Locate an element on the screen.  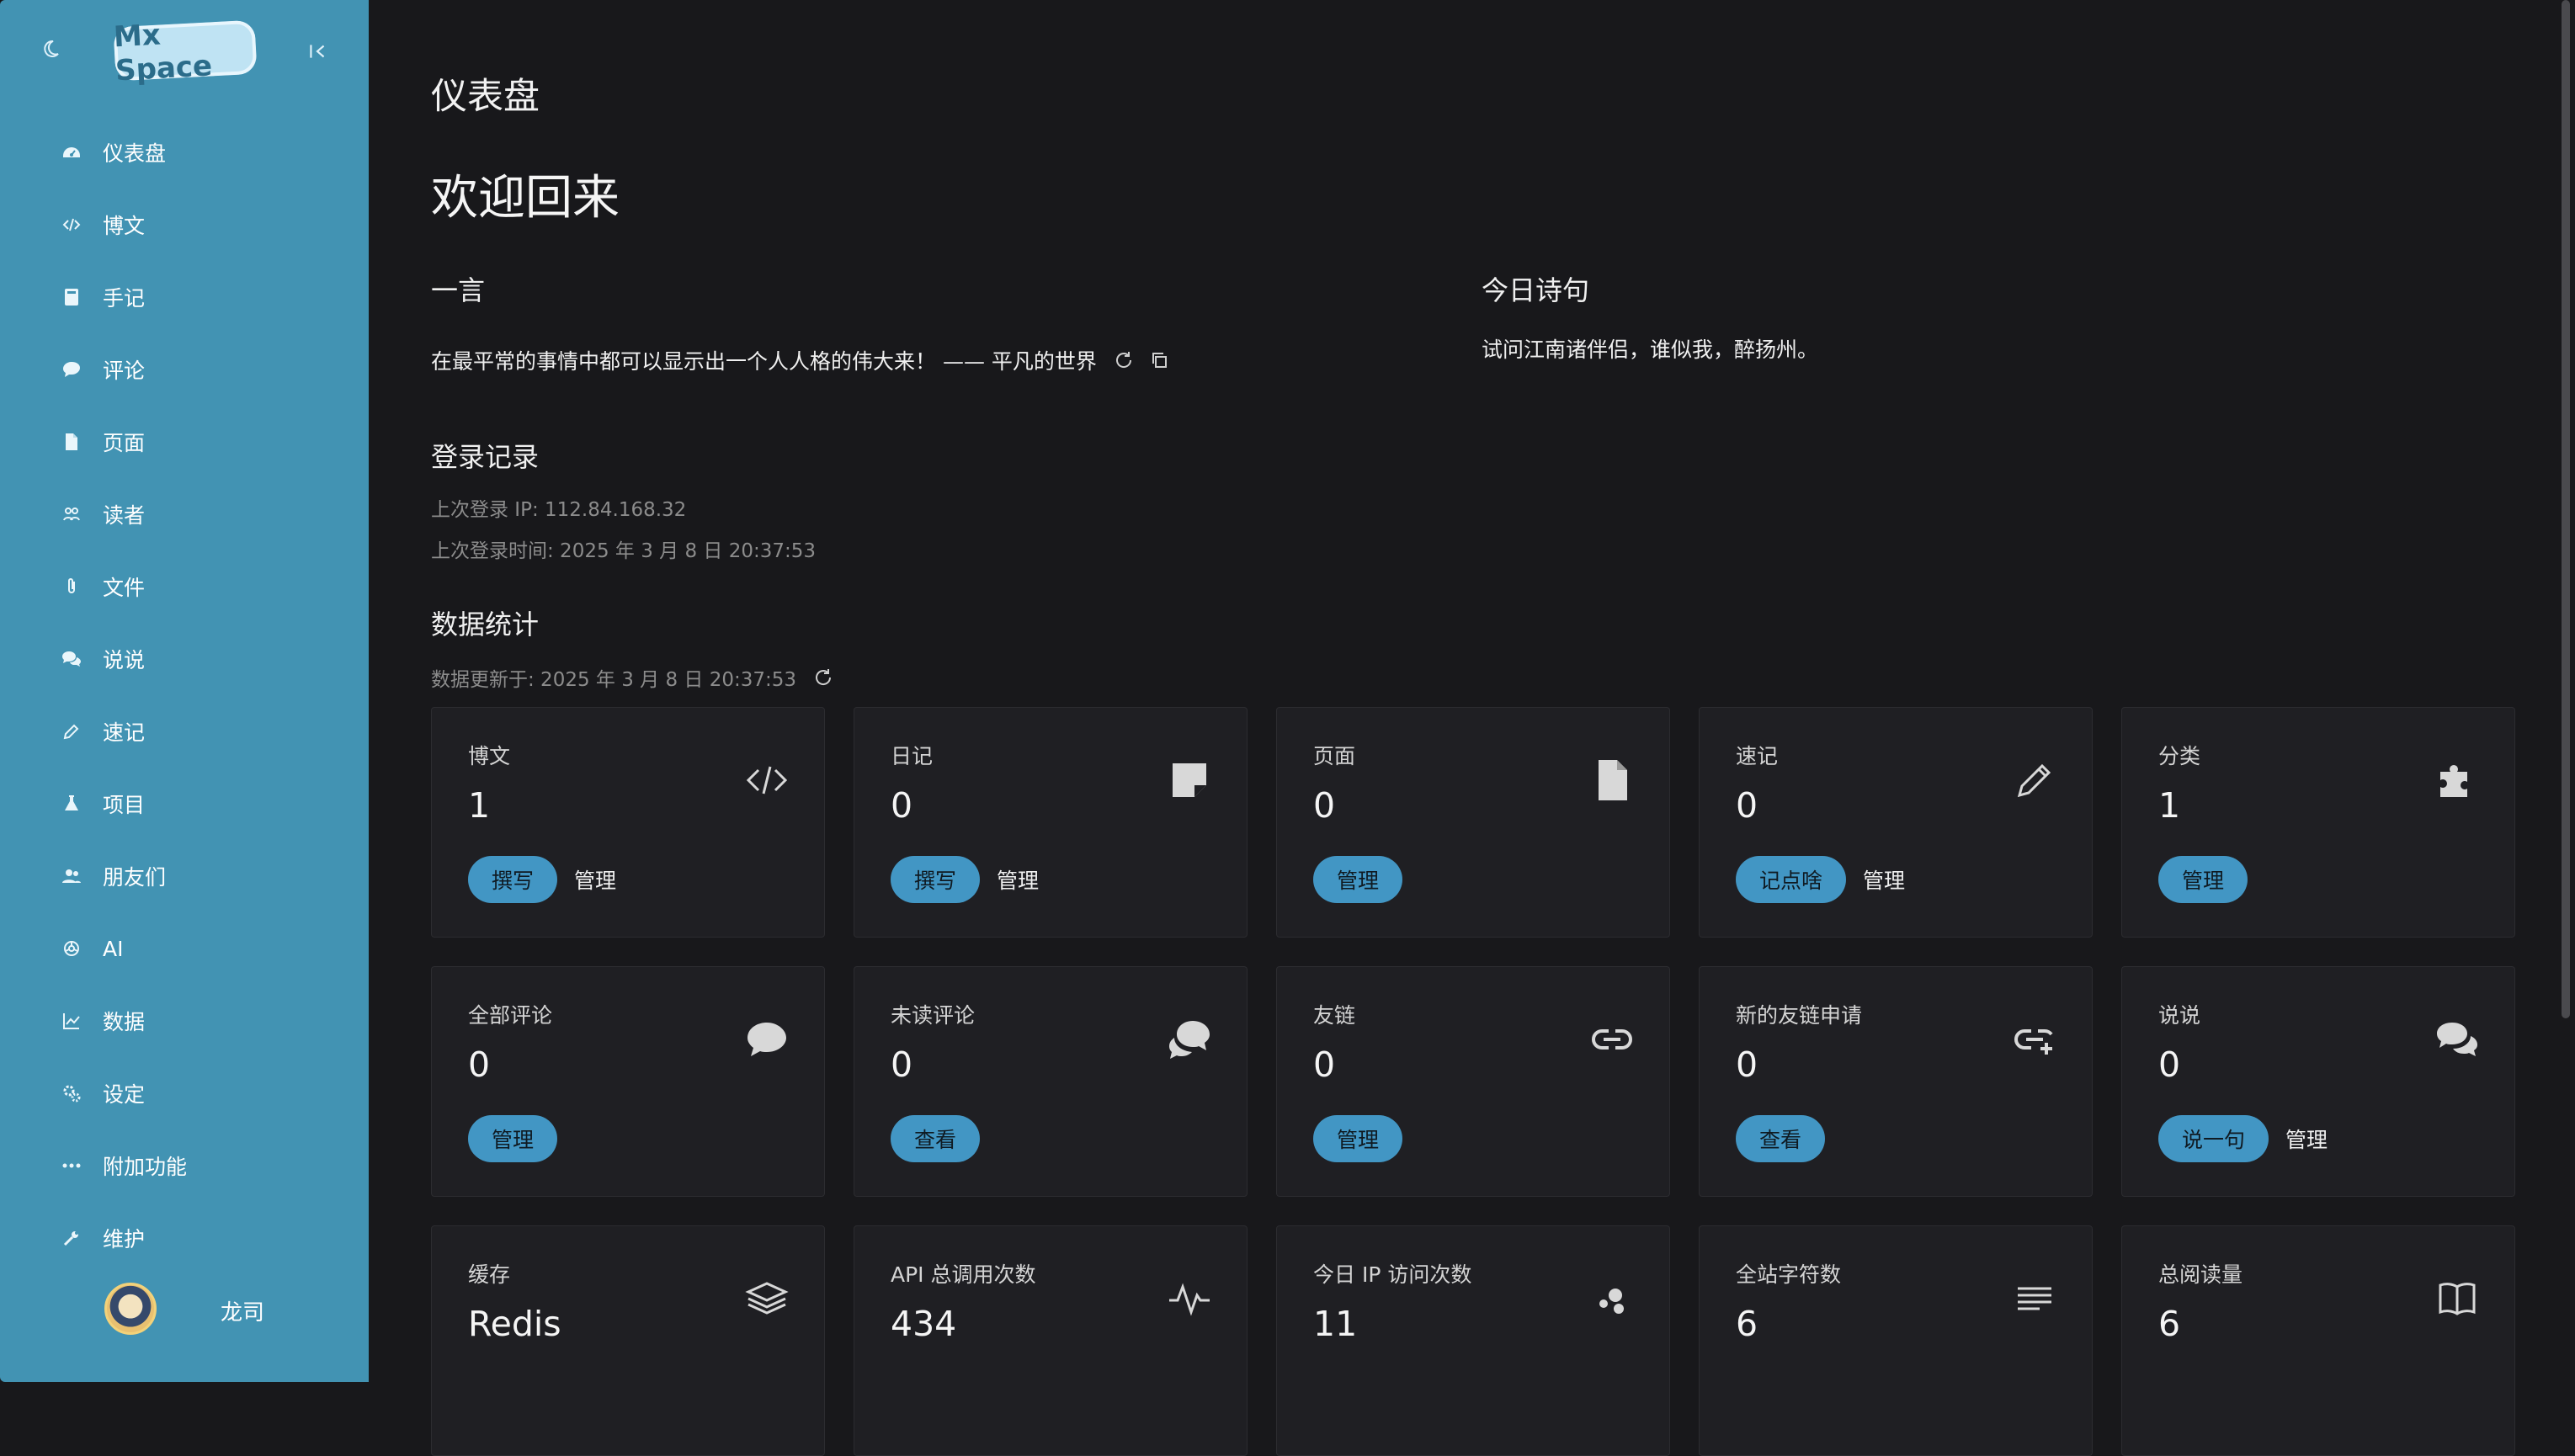
moon-icon is located at coordinates (50, 49).